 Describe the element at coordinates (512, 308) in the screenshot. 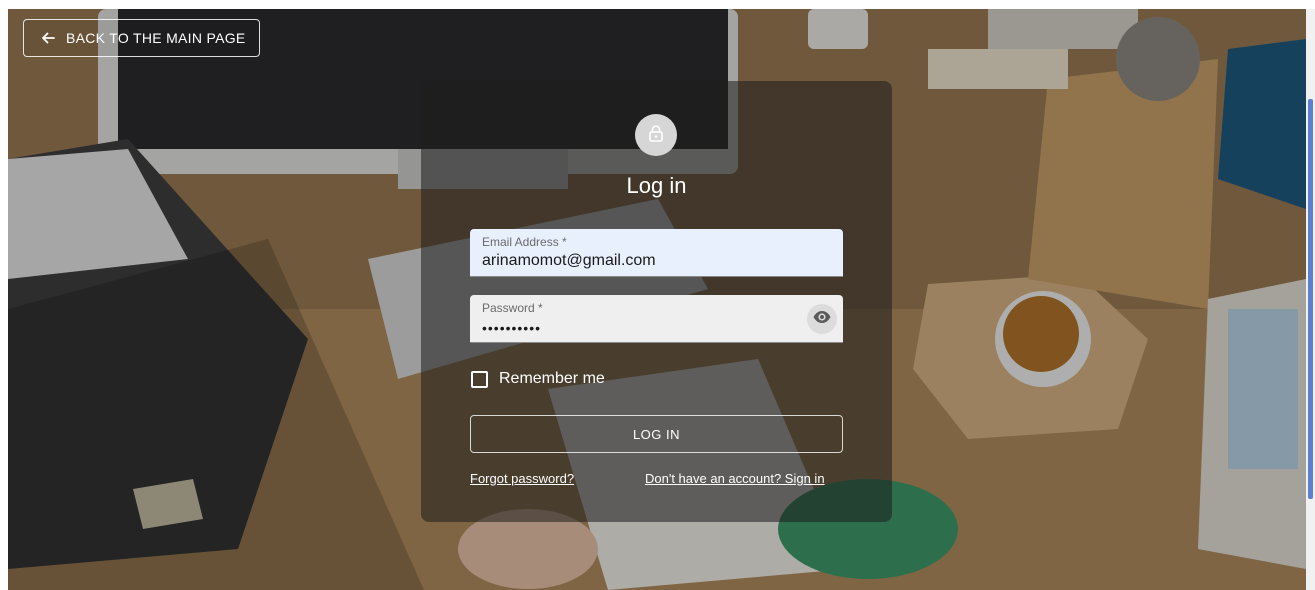

I see `password-label: Password *` at that location.